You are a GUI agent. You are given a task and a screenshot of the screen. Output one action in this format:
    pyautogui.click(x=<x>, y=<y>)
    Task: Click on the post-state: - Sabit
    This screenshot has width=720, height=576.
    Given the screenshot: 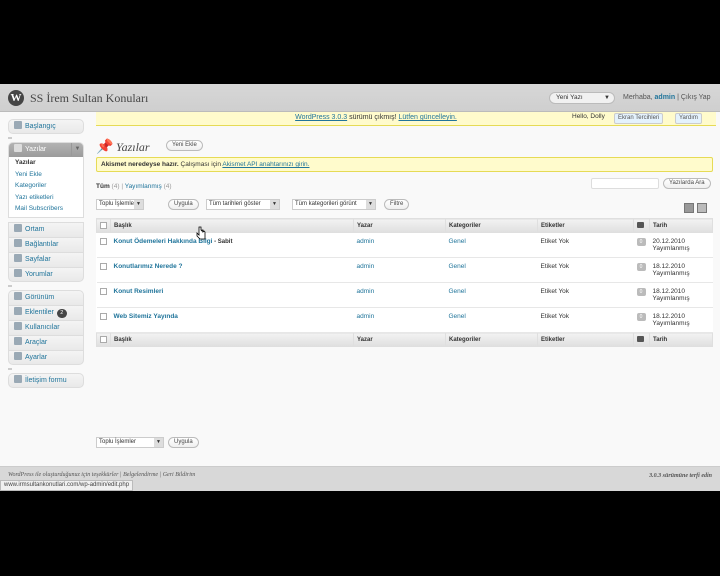 What is the action you would take?
    pyautogui.click(x=222, y=242)
    